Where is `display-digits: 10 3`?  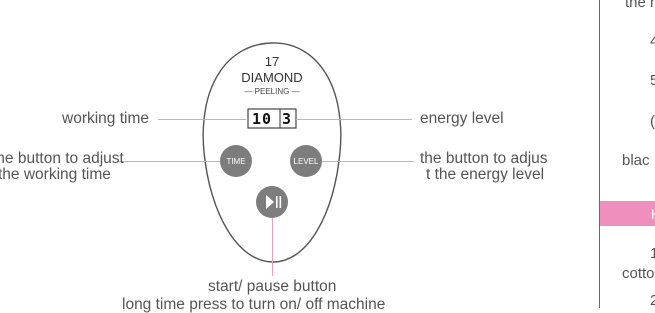
display-digits: 10 3 is located at coordinates (272, 119).